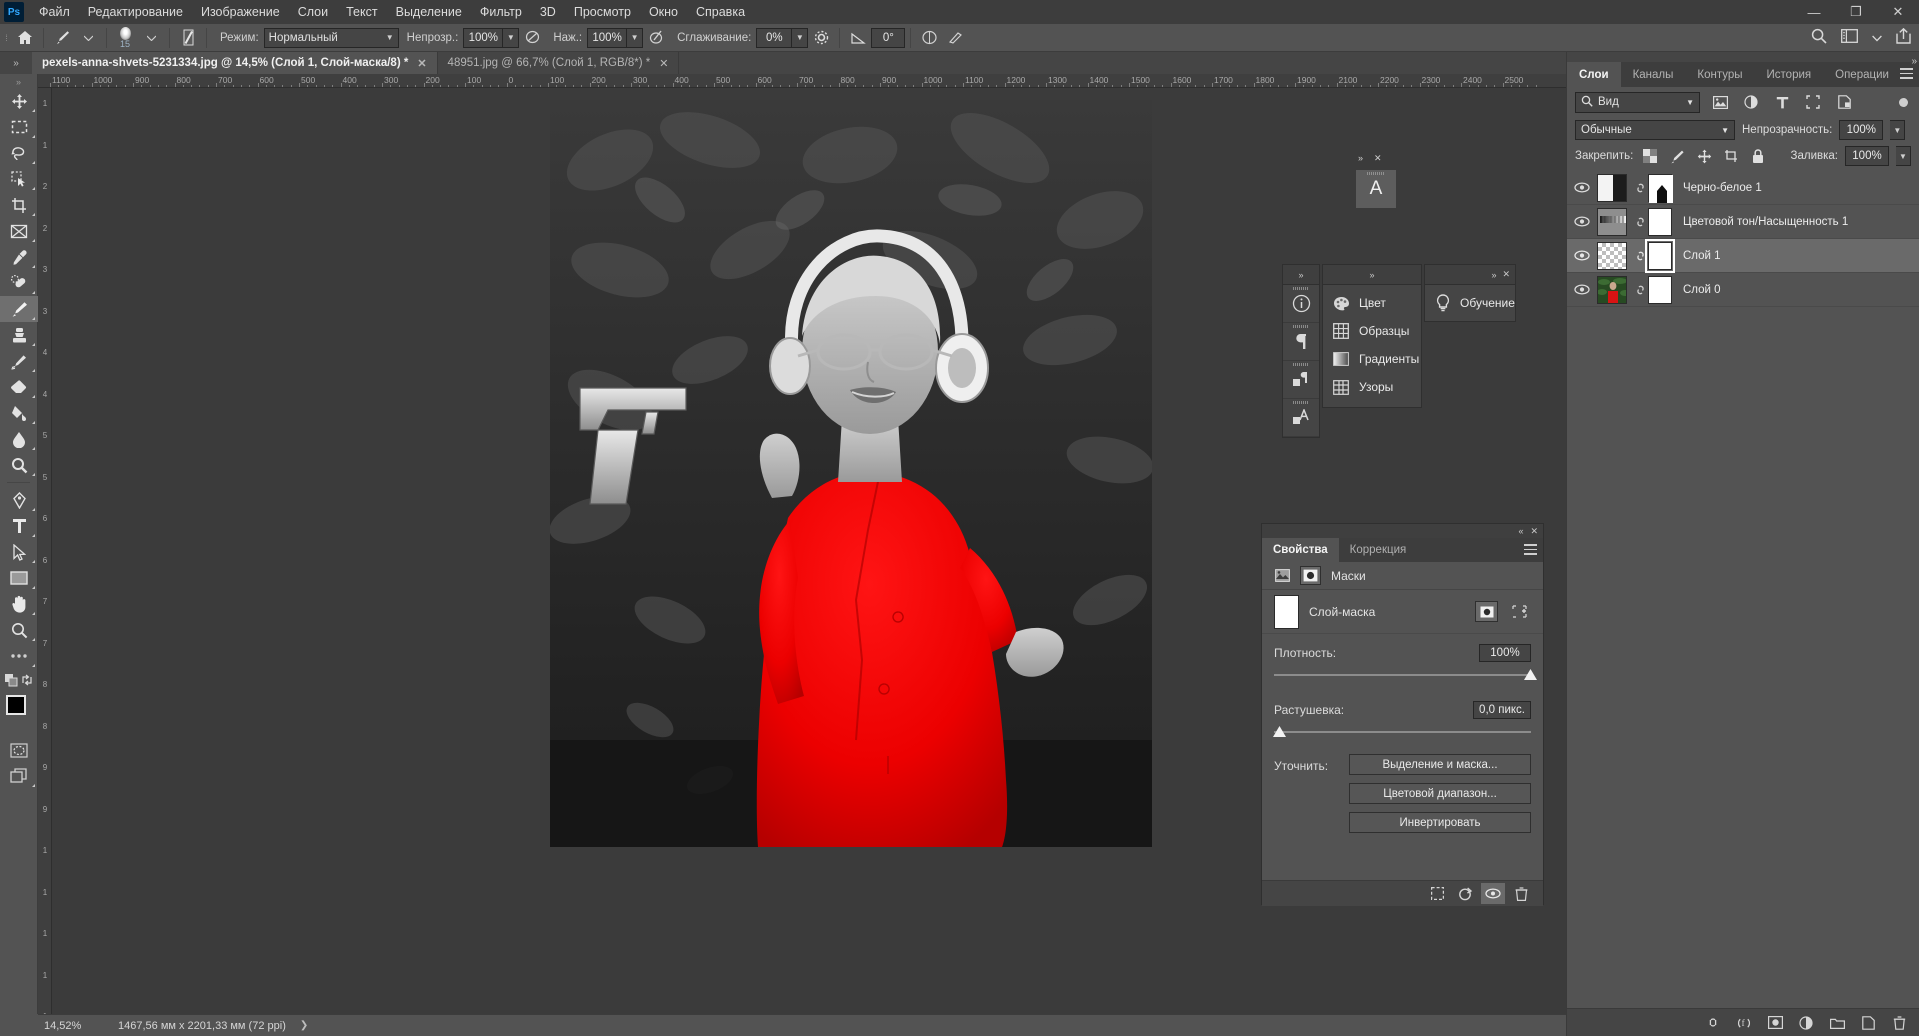  Describe the element at coordinates (1470, 274) in the screenshot. I see `learn-panel-bar: » ✕` at that location.